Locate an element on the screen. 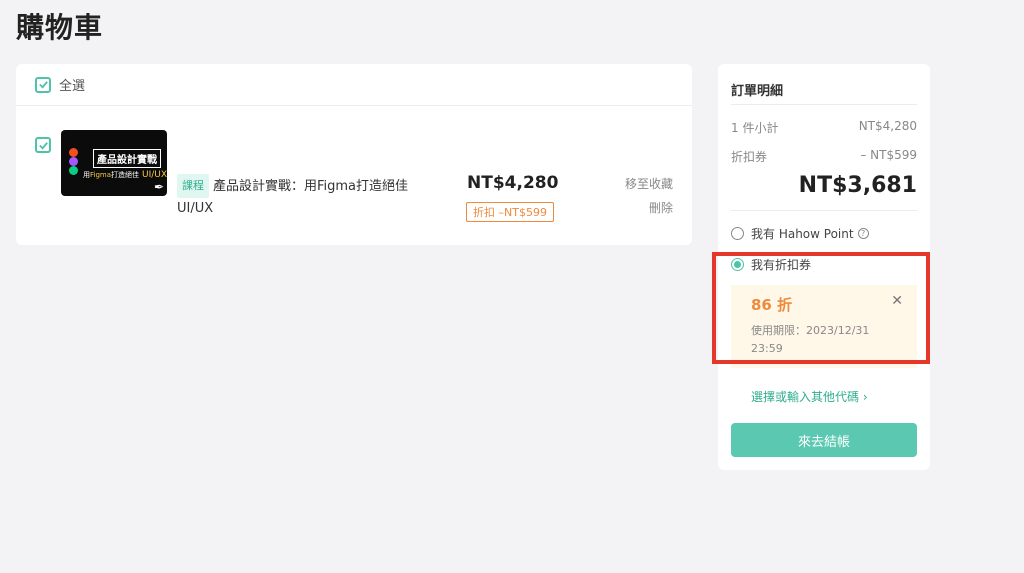  help-icon: ? is located at coordinates (863, 233).